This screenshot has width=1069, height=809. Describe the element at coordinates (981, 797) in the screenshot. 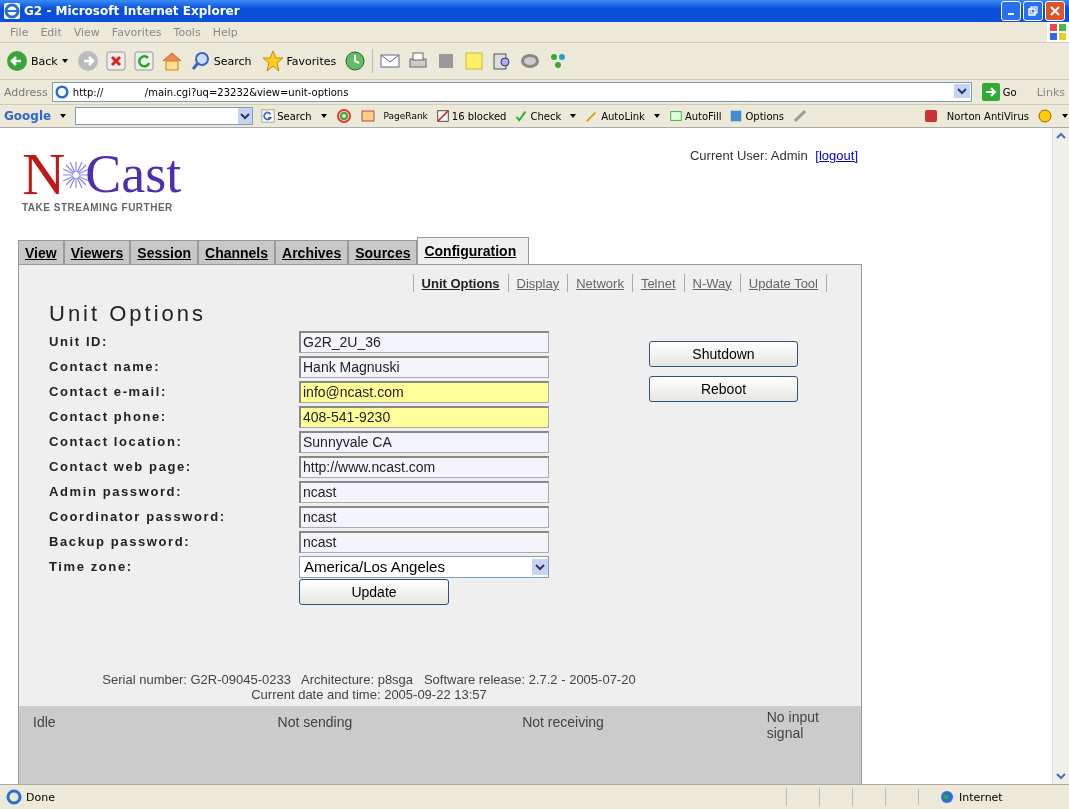

I see `security-zone-text: Internet` at that location.